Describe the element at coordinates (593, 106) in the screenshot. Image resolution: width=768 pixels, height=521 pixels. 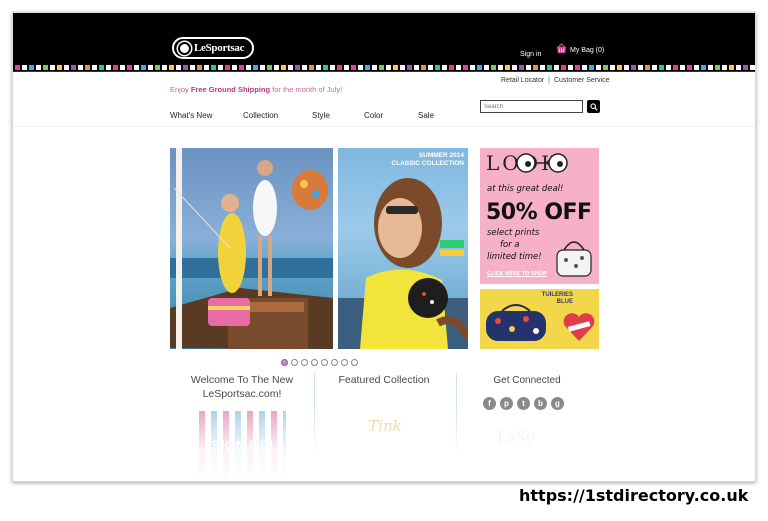
I see `search-button` at that location.